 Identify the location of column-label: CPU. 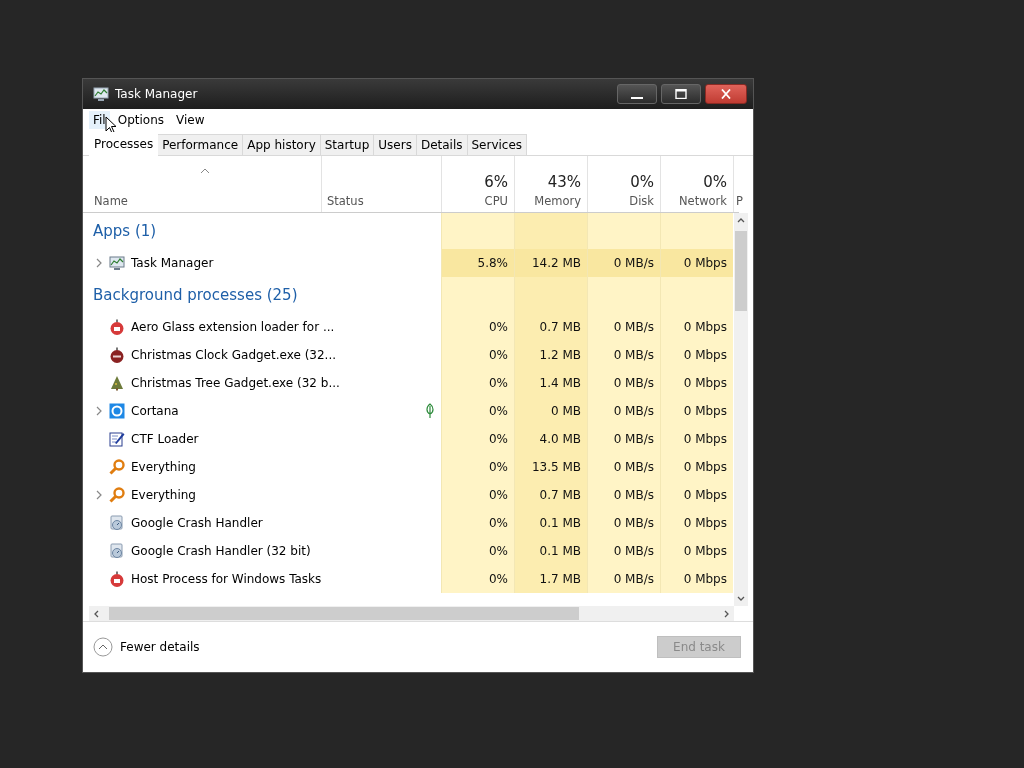
(496, 201).